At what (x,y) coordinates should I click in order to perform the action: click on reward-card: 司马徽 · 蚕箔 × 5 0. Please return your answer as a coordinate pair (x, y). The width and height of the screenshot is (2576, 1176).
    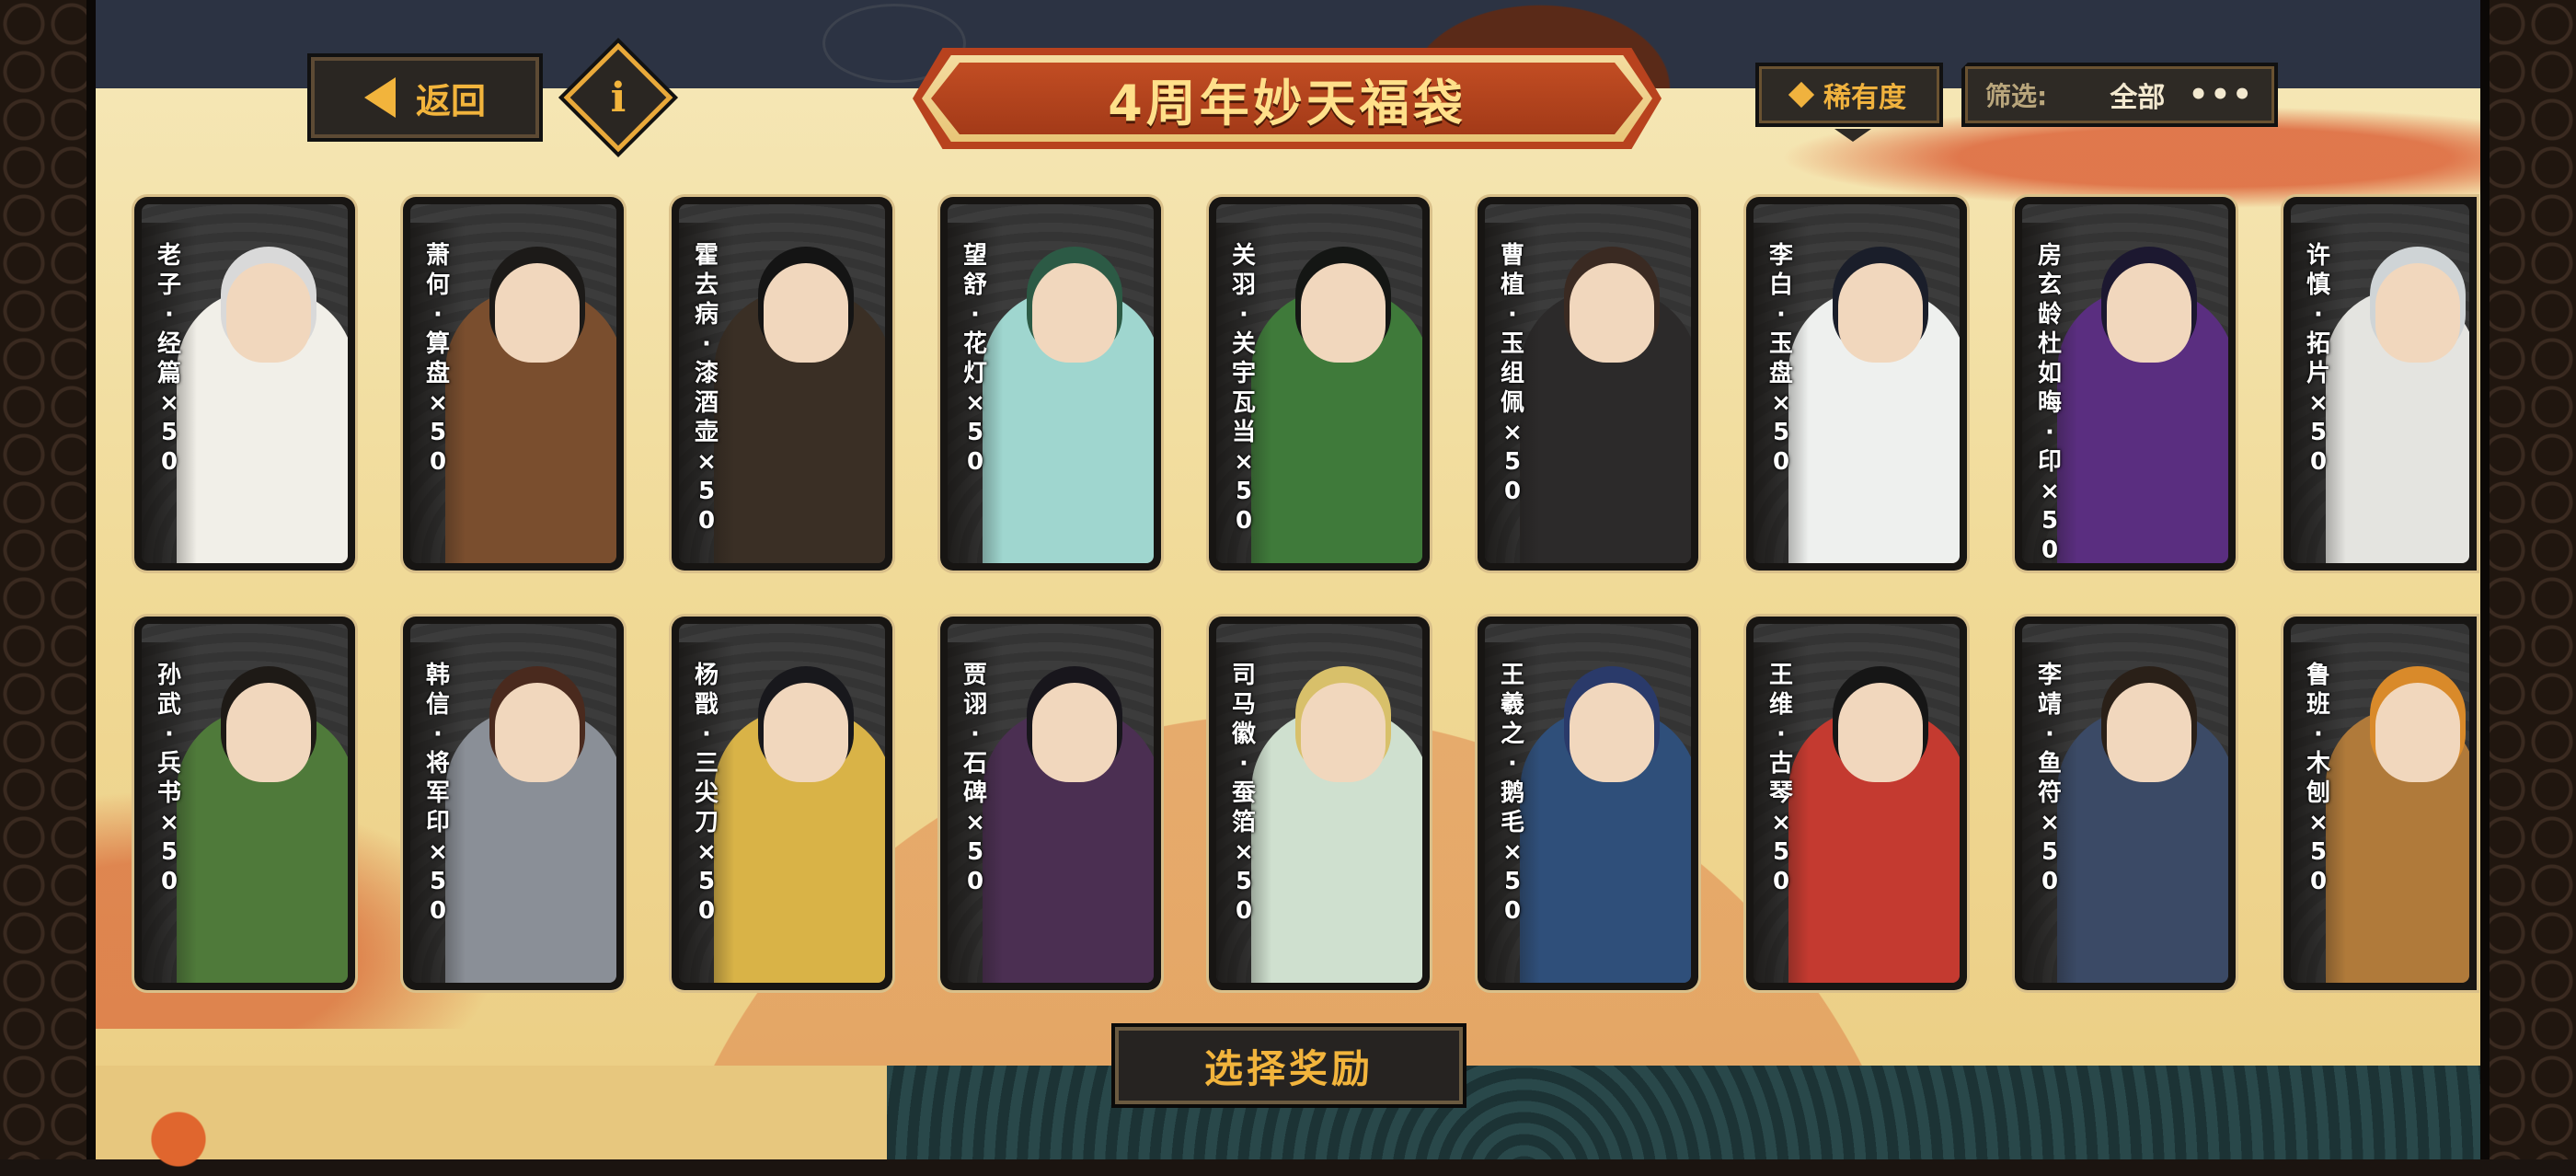
    Looking at the image, I should click on (1319, 803).